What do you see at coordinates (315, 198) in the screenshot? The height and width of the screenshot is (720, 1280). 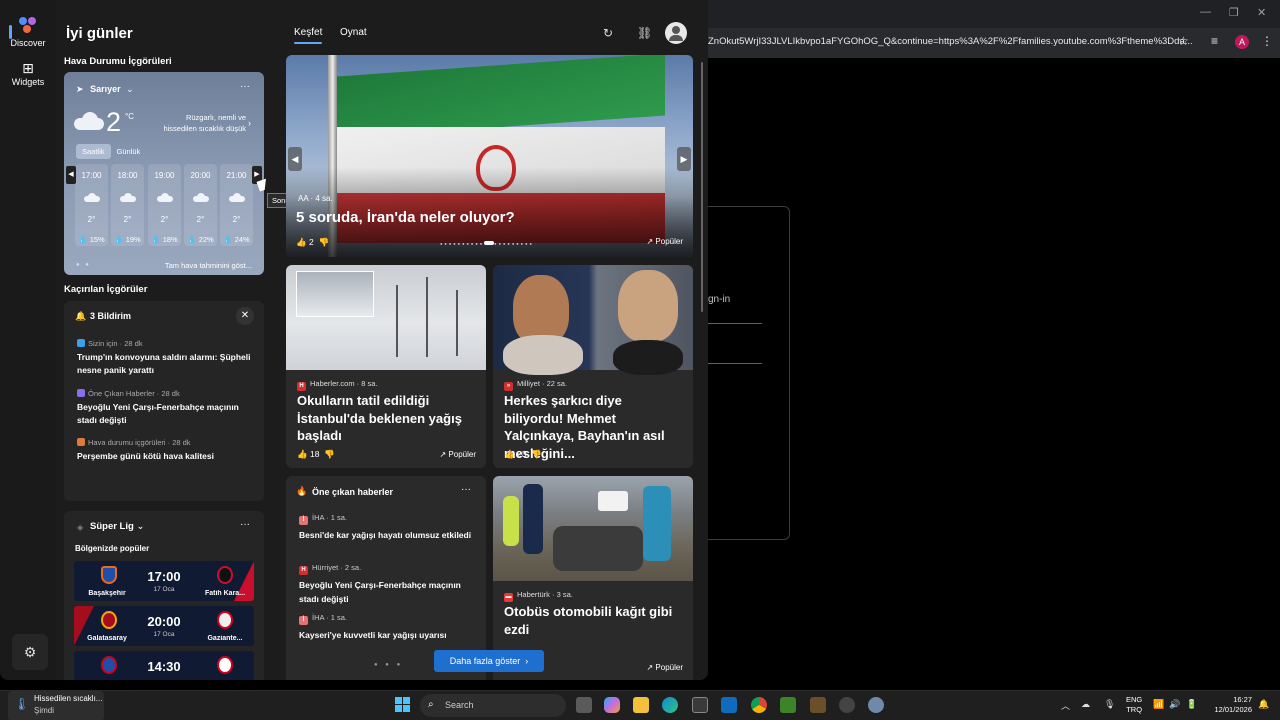 I see `hero-source: AA · 4 sa.` at bounding box center [315, 198].